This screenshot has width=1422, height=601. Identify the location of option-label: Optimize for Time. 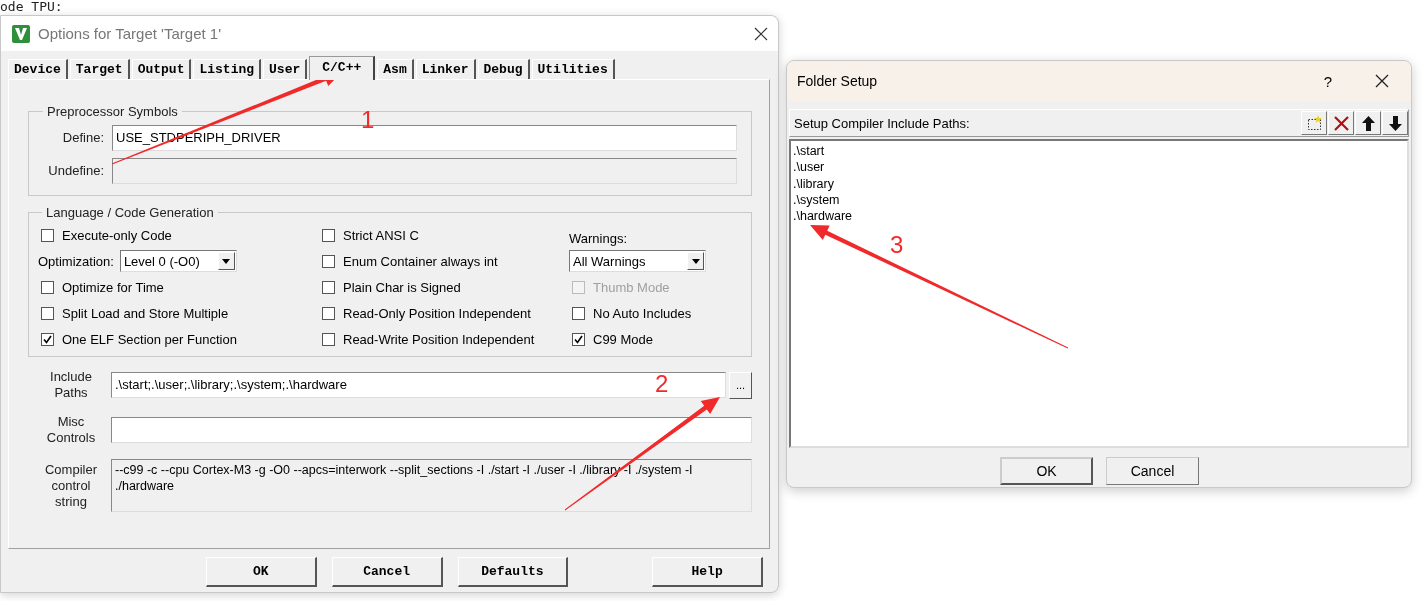
(113, 287).